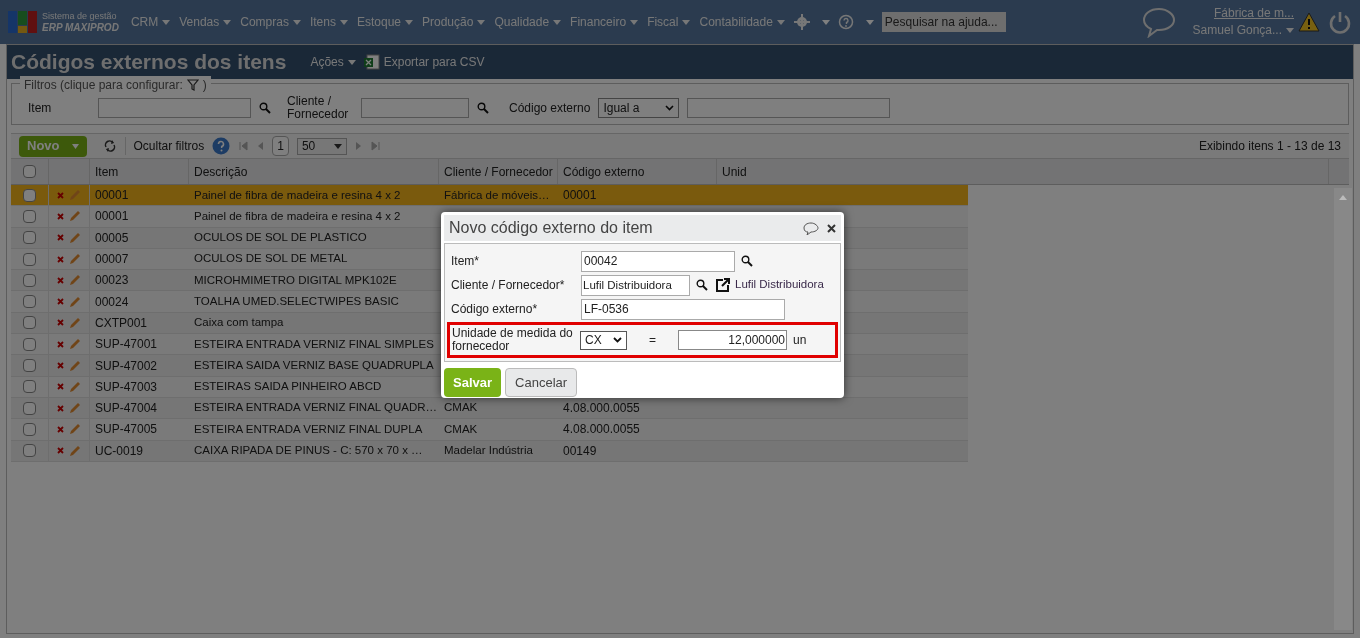 The width and height of the screenshot is (1360, 638). What do you see at coordinates (1269, 146) in the screenshot?
I see `pagination-status: Exibindo itens 1 - 13 de 13` at bounding box center [1269, 146].